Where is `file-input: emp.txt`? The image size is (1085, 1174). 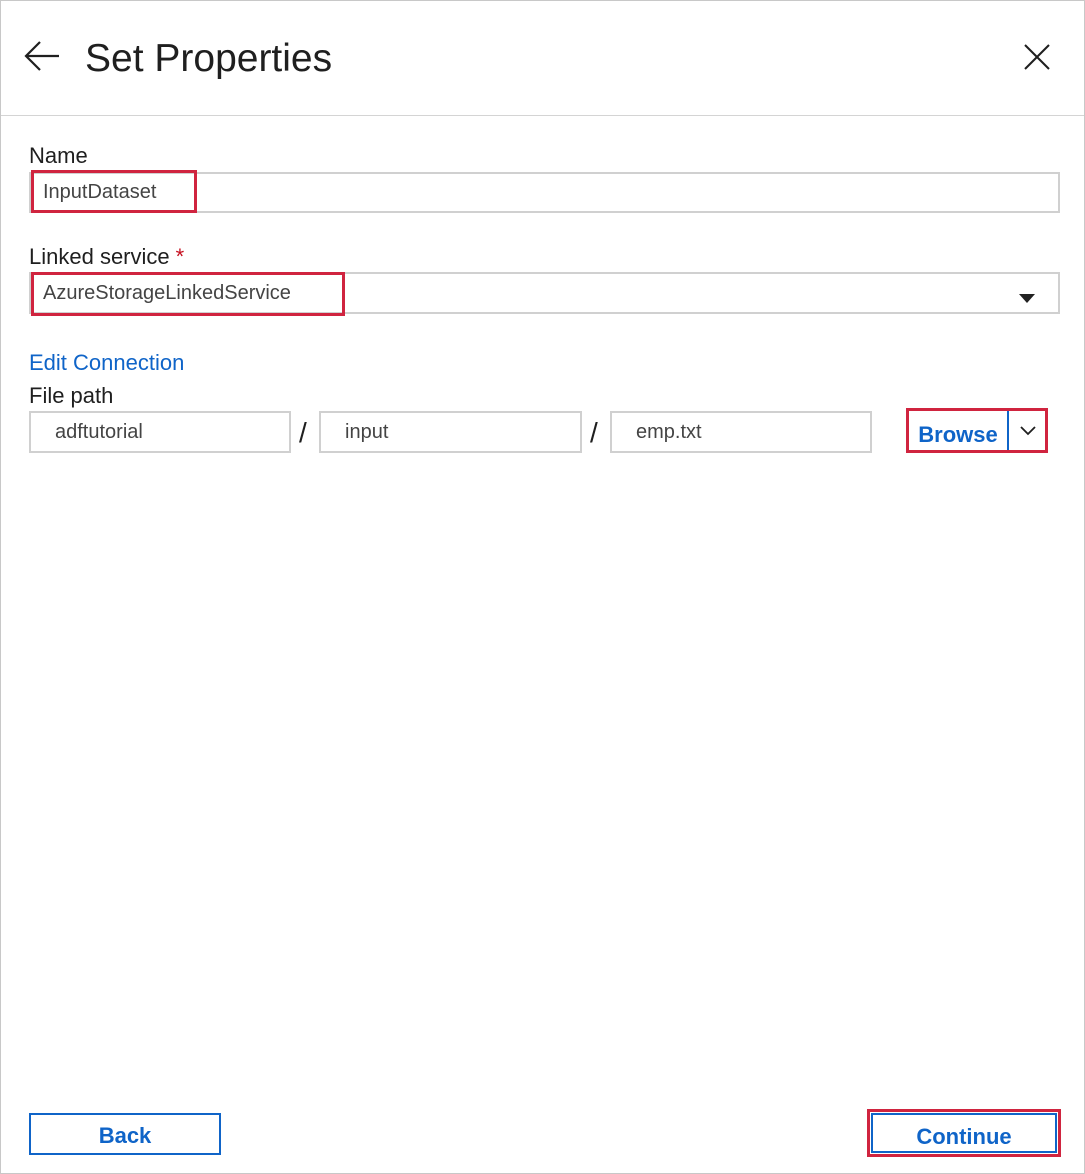 file-input: emp.txt is located at coordinates (741, 432).